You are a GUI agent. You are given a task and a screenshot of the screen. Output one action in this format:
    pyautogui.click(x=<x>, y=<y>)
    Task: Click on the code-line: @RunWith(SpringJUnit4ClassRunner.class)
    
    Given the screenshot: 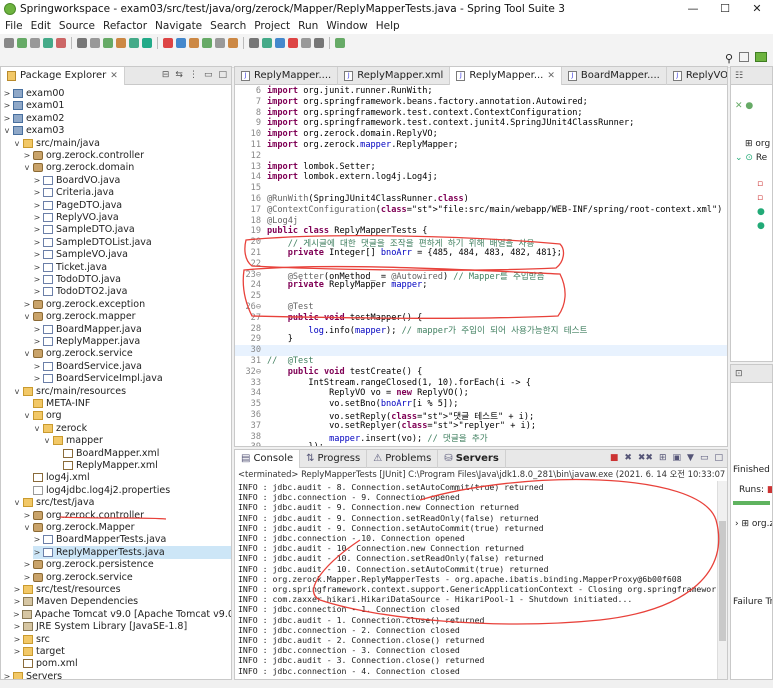 What is the action you would take?
    pyautogui.click(x=368, y=199)
    